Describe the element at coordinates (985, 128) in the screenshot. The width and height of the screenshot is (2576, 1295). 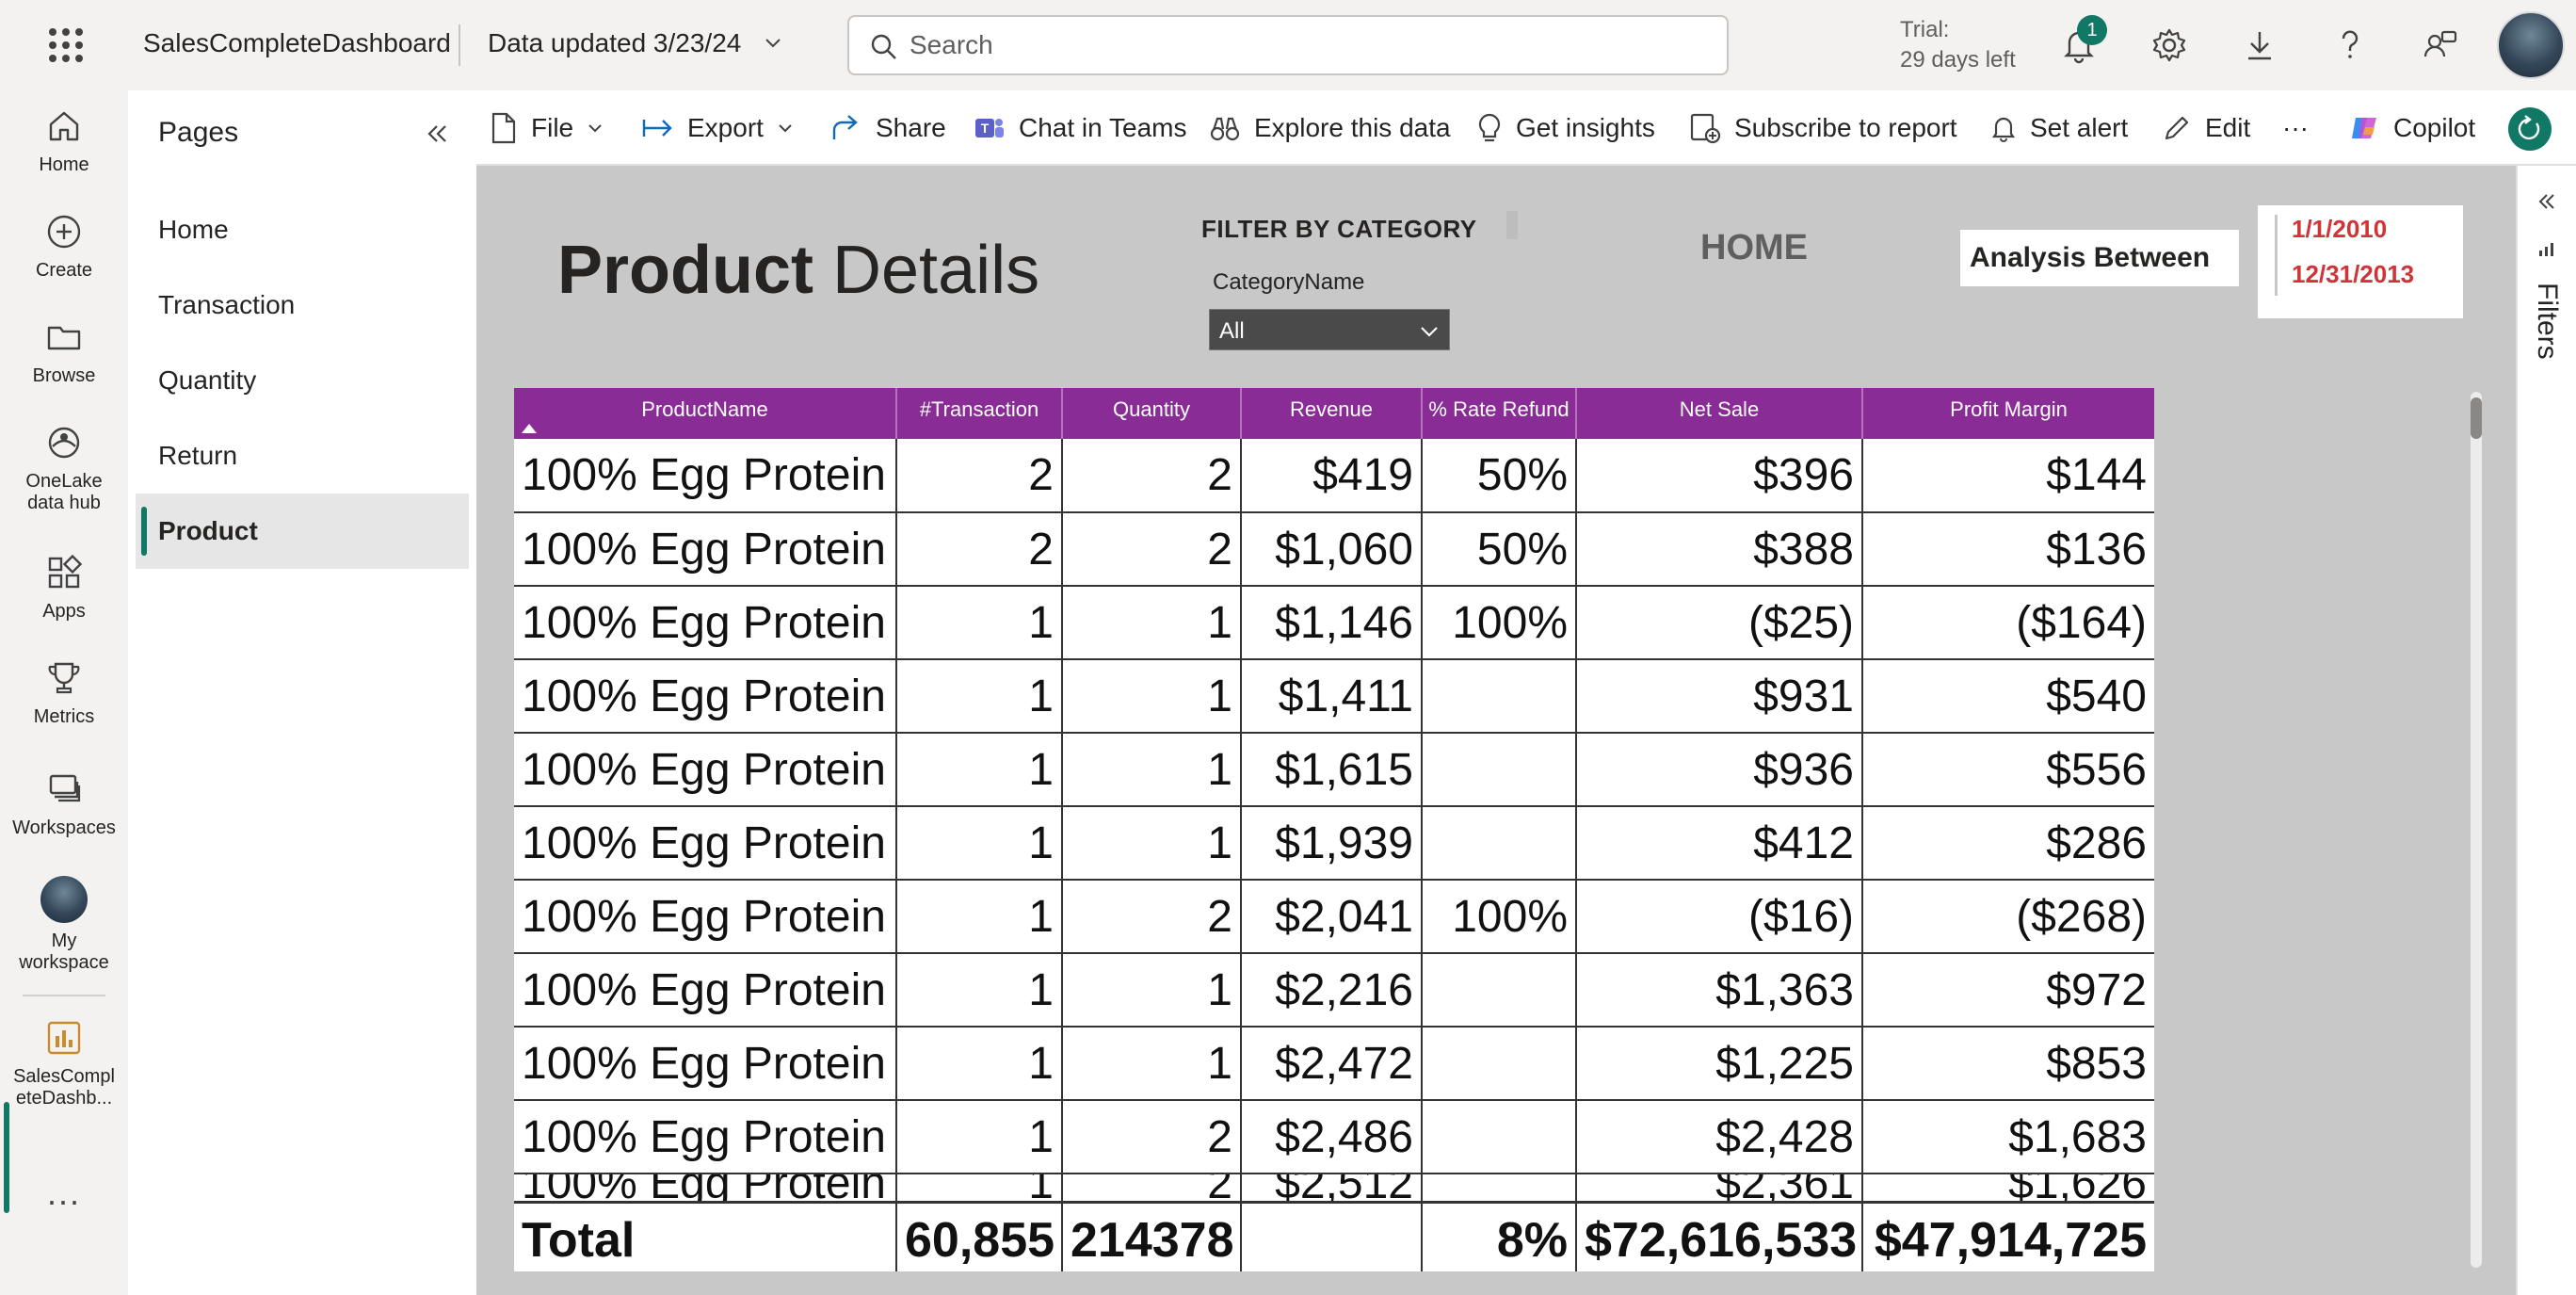
I see `svg-text: T` at that location.